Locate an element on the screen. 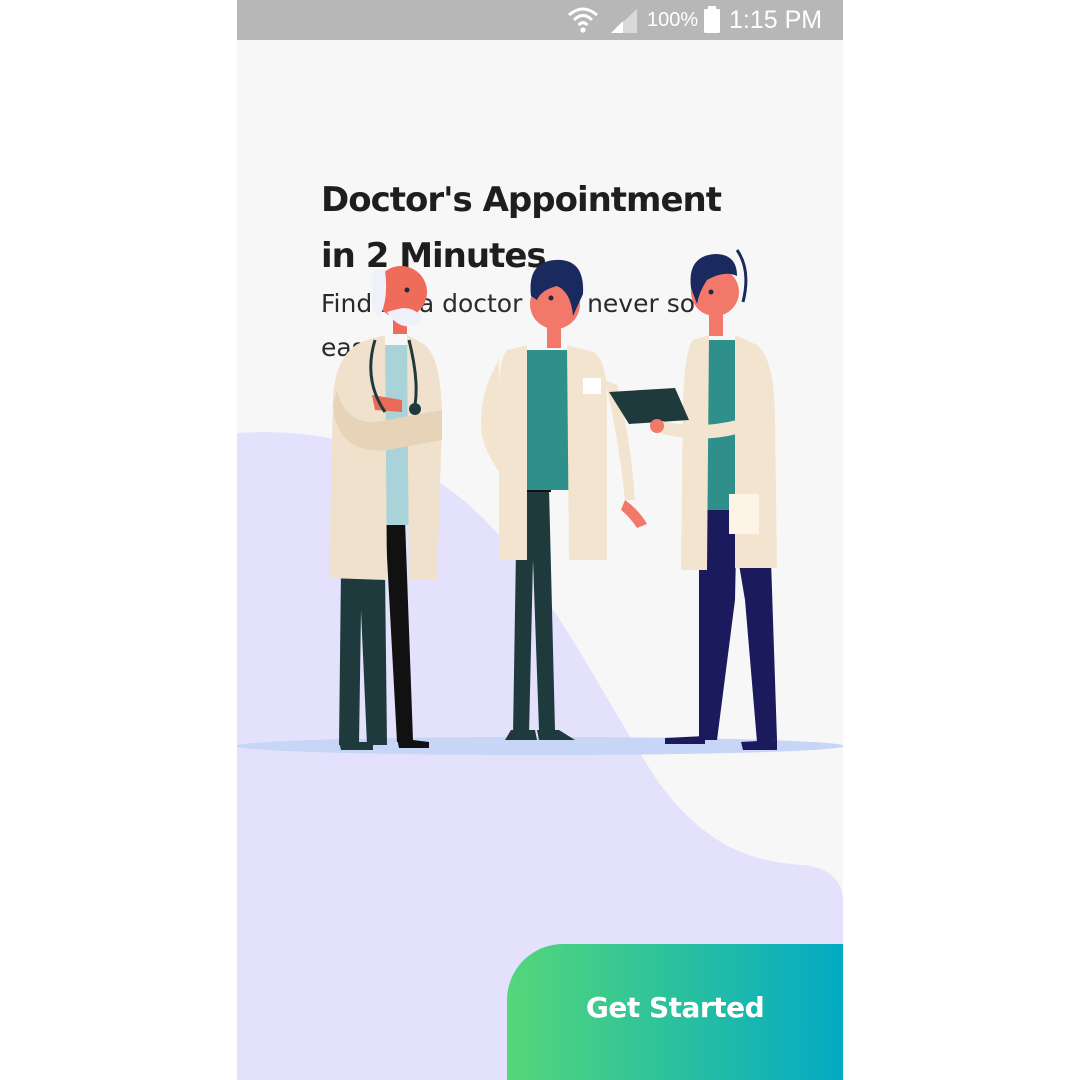 This screenshot has width=1080, height=1080. get-started-button: Get Started is located at coordinates (675, 1012).